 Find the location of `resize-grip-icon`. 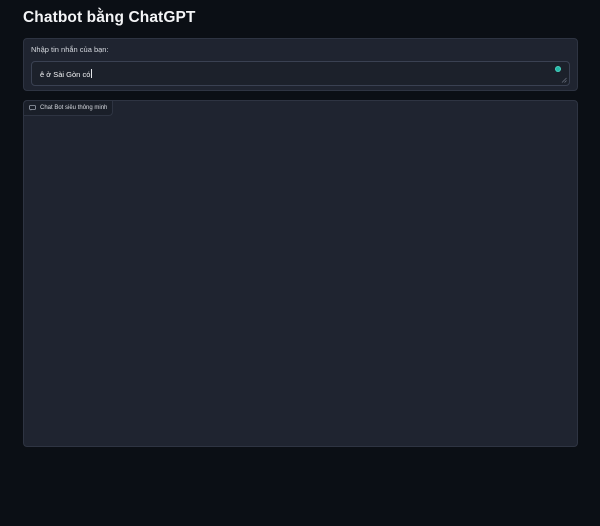

resize-grip-icon is located at coordinates (564, 80).